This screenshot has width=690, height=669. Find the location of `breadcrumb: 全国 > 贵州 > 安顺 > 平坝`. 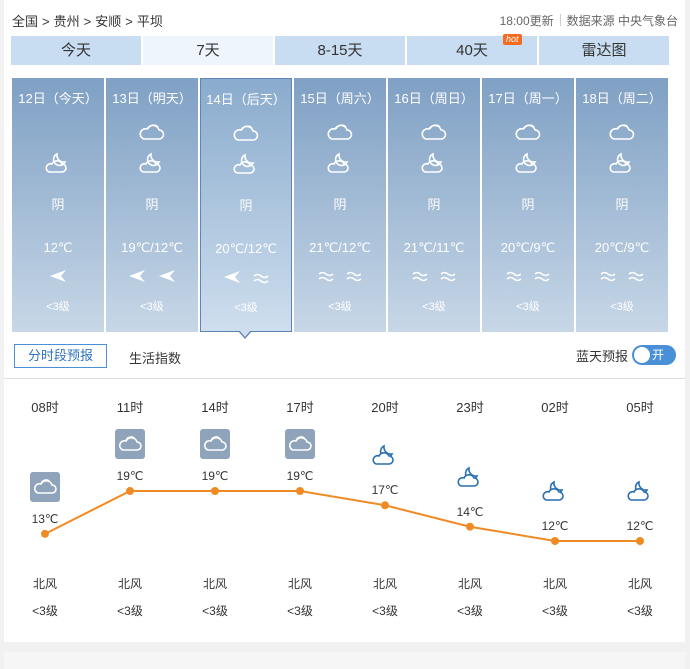

breadcrumb: 全国 > 贵州 > 安顺 > 平坝 is located at coordinates (87, 20).